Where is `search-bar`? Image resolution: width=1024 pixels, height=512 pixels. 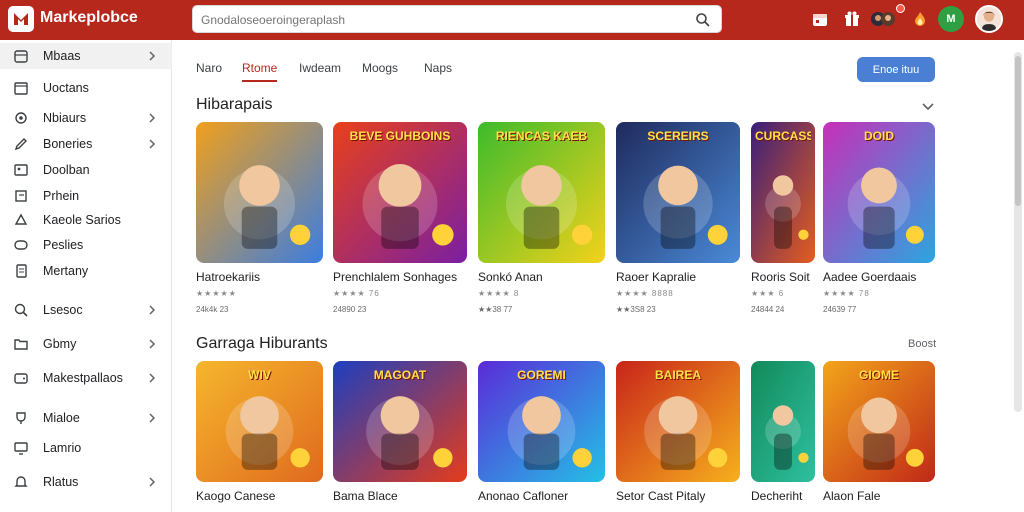
search-bar is located at coordinates (457, 19).